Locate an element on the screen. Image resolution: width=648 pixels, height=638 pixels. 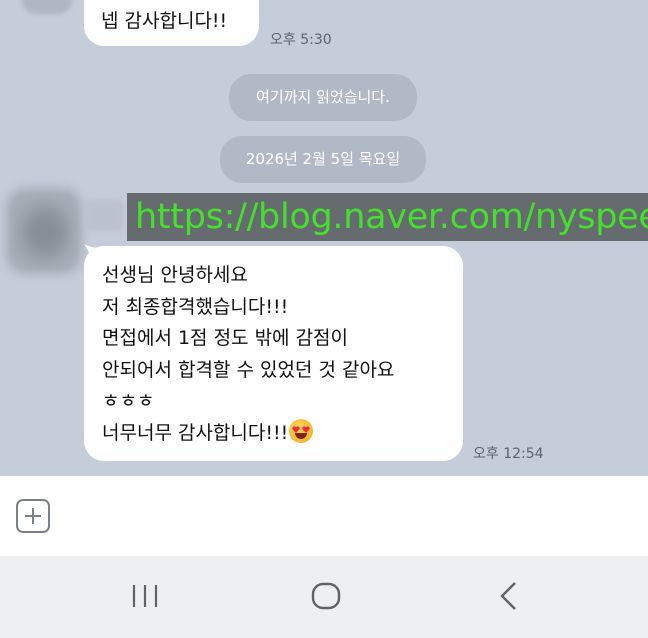
message-line: 선생님 안녕하세요 is located at coordinates (175, 275).